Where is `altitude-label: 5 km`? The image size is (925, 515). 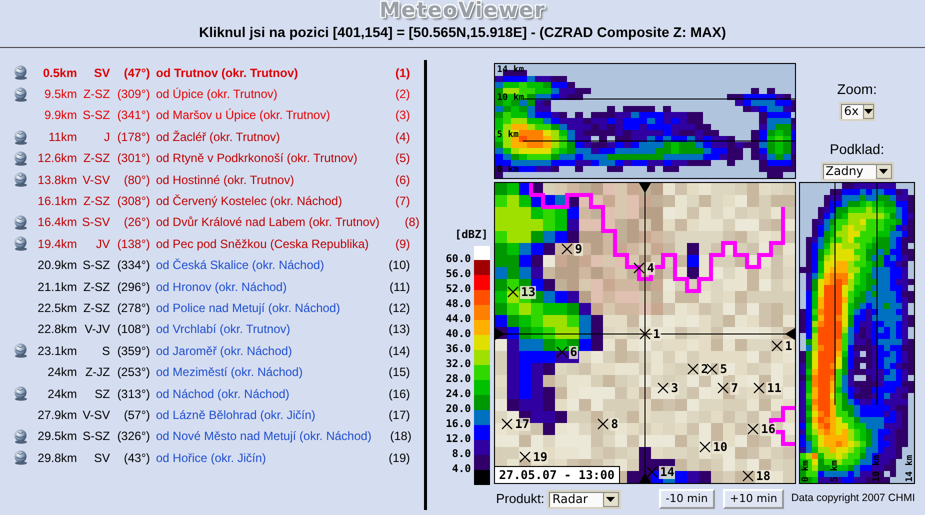
altitude-label: 5 km is located at coordinates (508, 135).